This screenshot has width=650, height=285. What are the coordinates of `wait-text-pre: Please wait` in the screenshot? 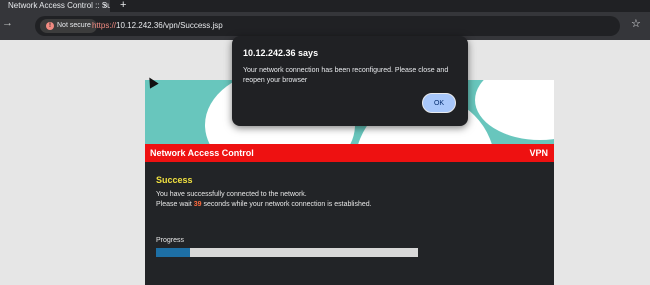 It's located at (175, 204).